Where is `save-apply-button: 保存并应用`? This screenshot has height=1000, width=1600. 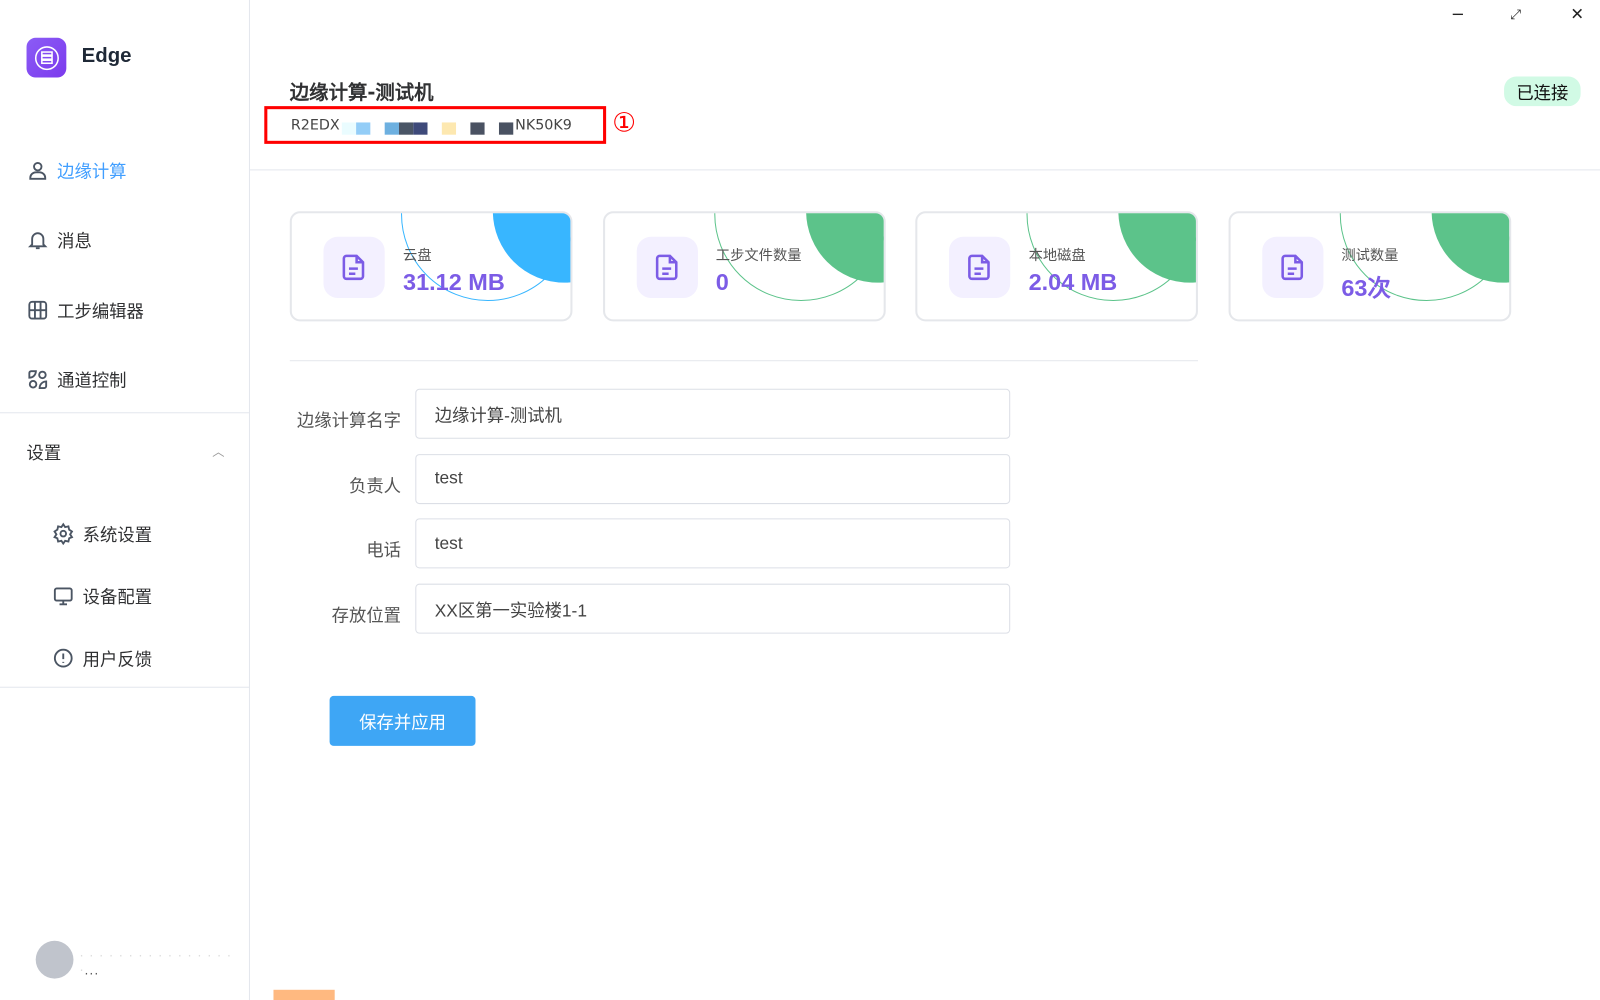 save-apply-button: 保存并应用 is located at coordinates (402, 720).